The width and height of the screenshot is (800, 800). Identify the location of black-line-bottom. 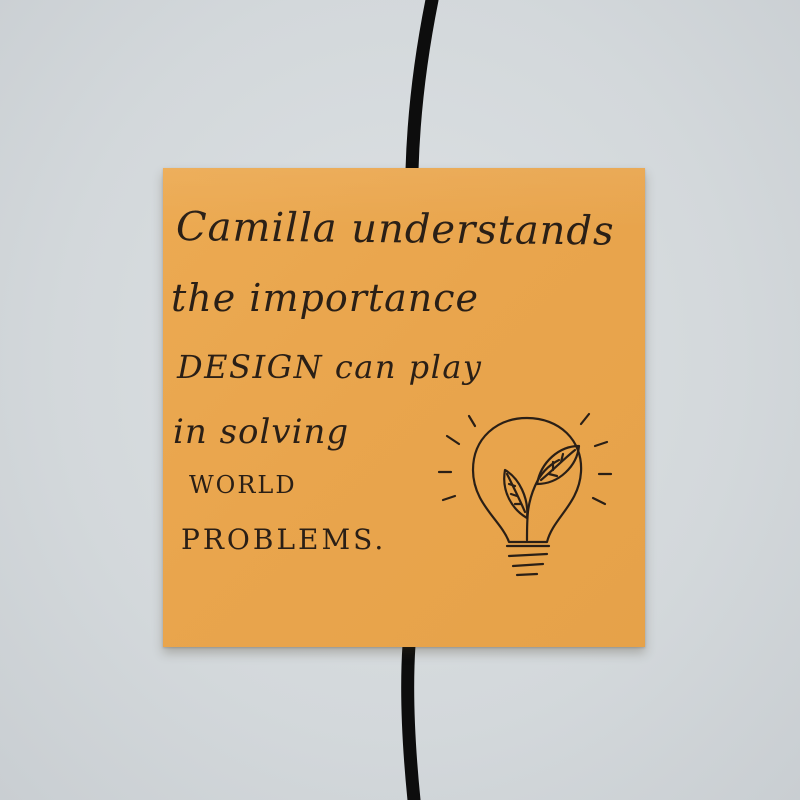
(411, 719).